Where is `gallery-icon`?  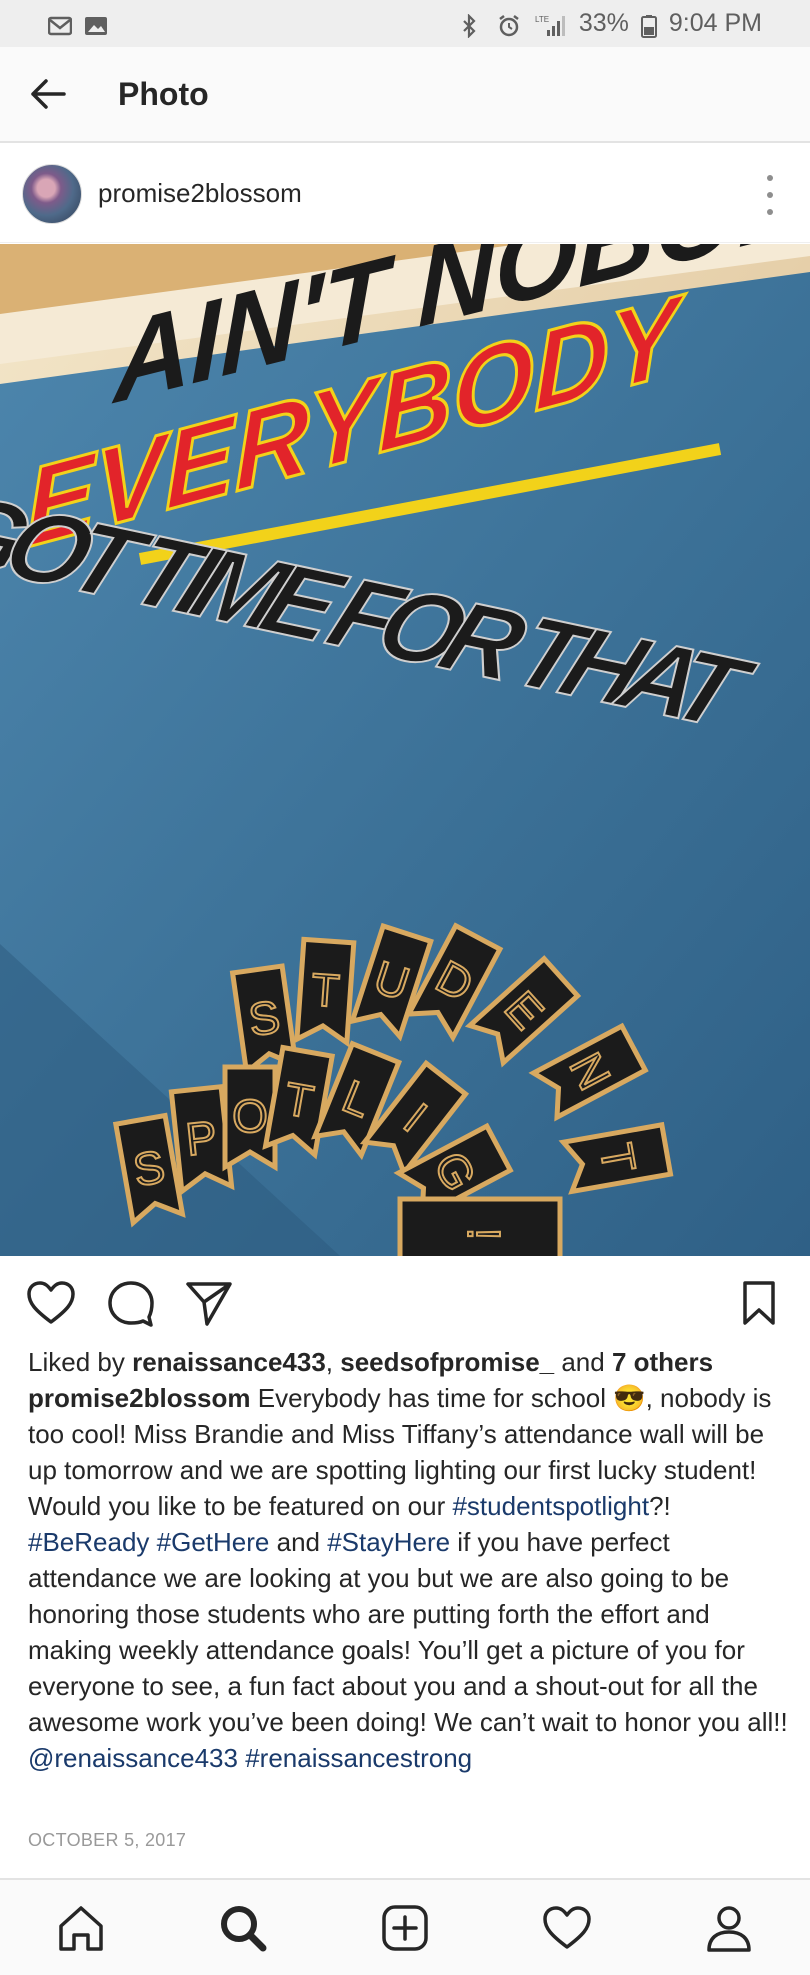
gallery-icon is located at coordinates (96, 24).